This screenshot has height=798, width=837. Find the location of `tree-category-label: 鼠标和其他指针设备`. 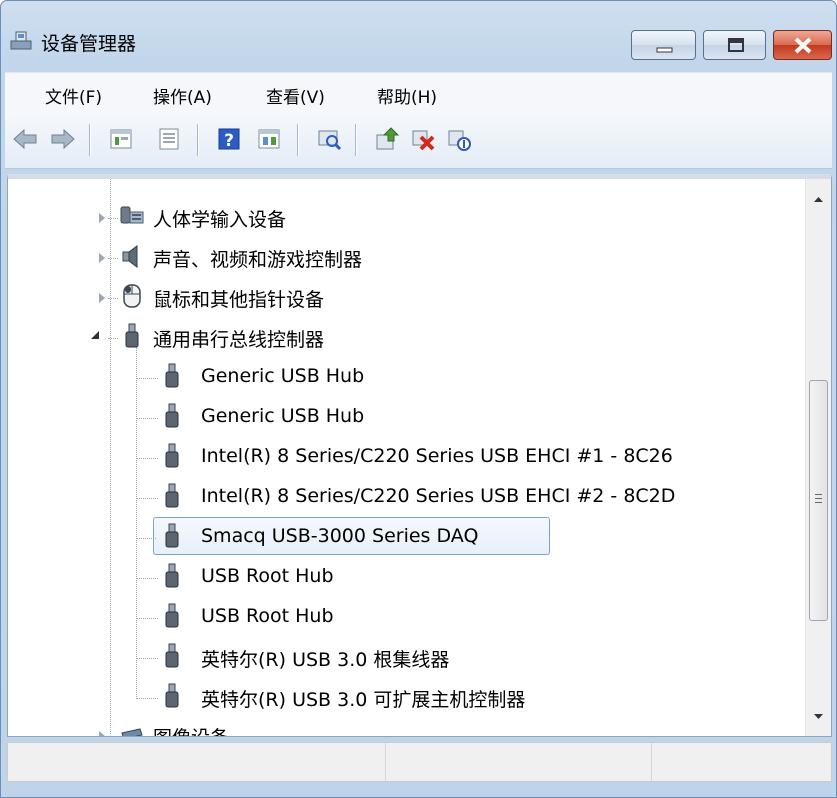

tree-category-label: 鼠标和其他指针设备 is located at coordinates (239, 300).